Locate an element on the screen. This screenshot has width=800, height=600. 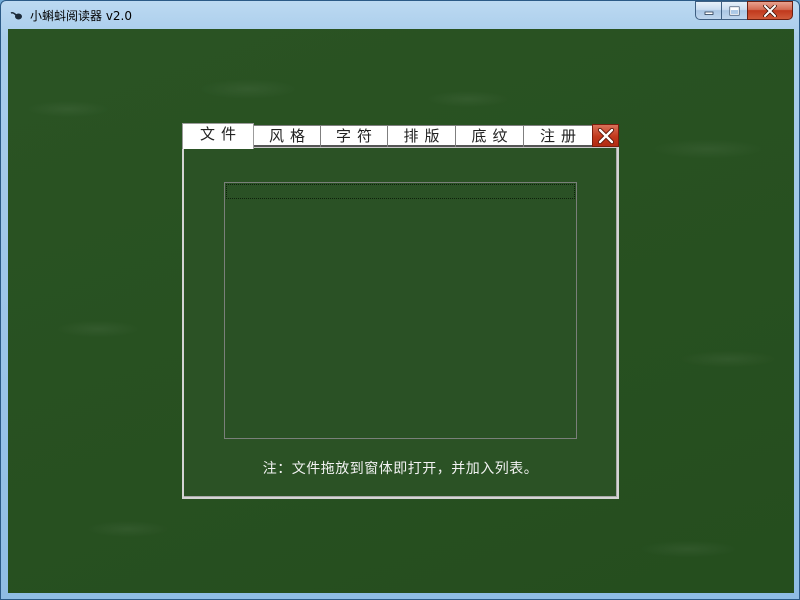
title-bar: 小蝌蚪阅读器 v2.0 is located at coordinates (400, 15).